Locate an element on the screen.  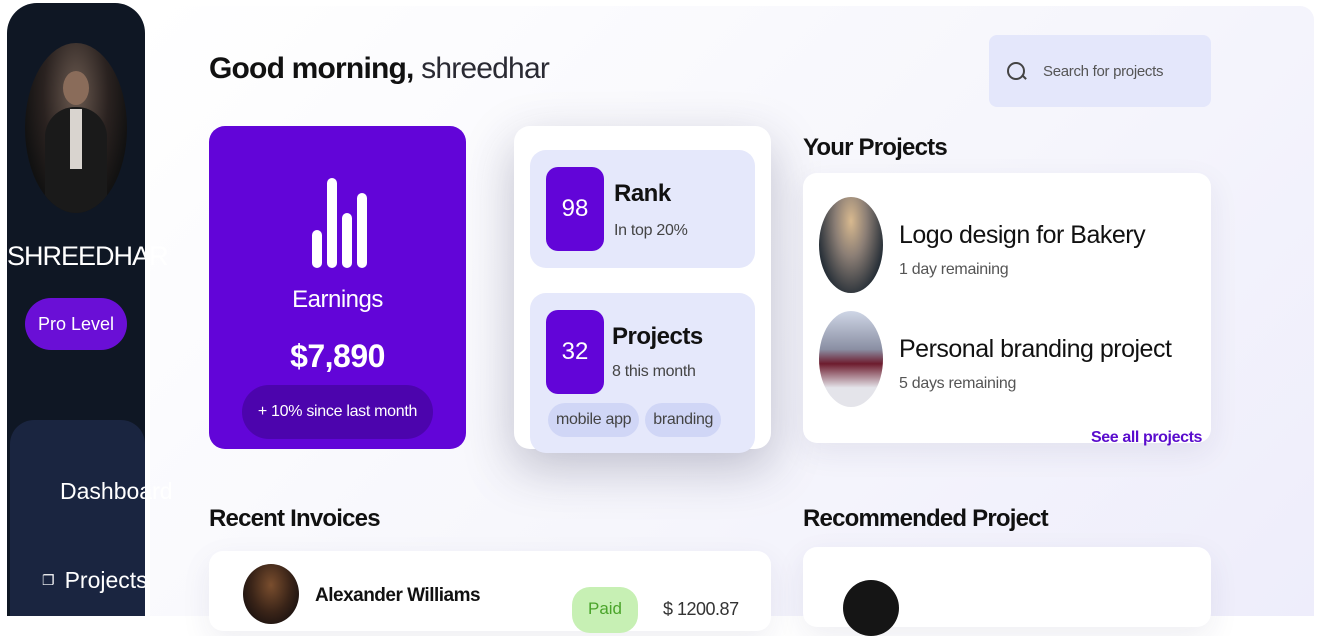
sidebar-item-projects: ❐ Projects is located at coordinates (95, 580).